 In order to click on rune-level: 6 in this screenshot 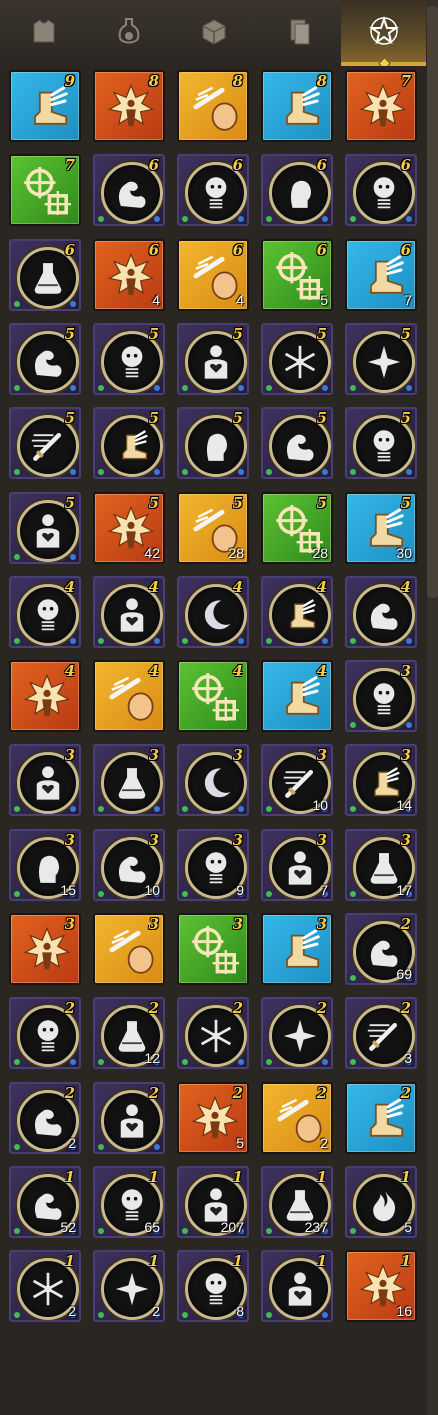, I will do `click(237, 165)`.